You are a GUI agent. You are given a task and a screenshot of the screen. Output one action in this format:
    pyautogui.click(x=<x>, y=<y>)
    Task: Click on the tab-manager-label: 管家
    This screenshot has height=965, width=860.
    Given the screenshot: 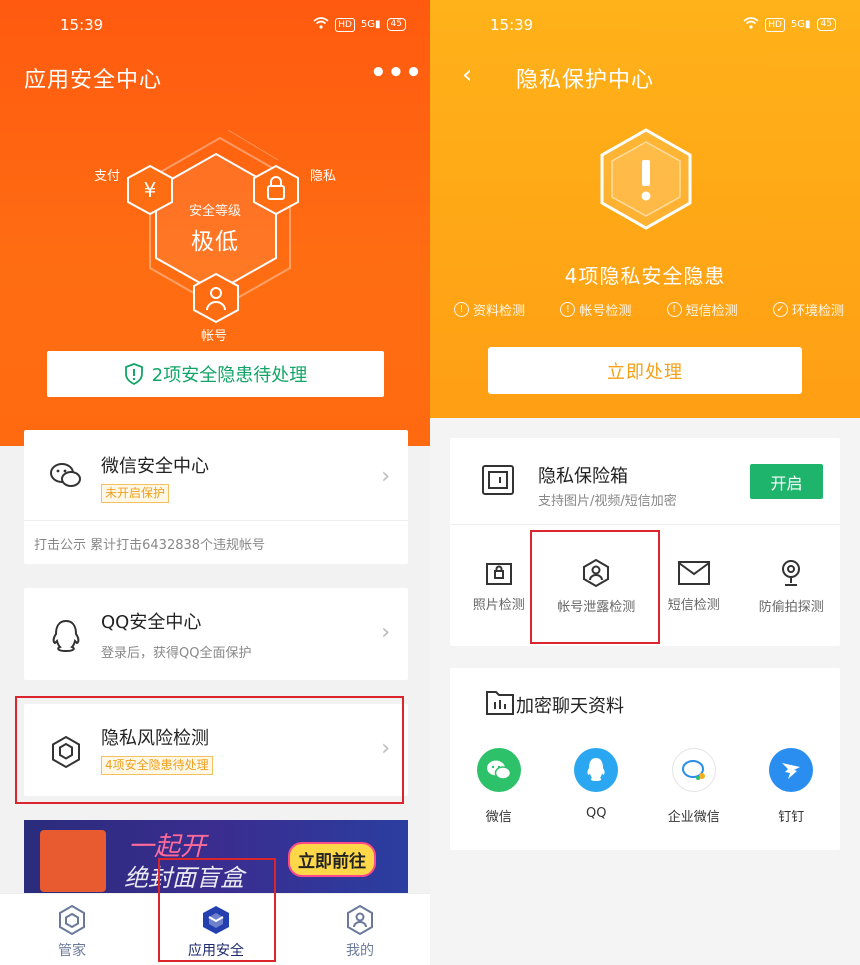 What is the action you would take?
    pyautogui.click(x=72, y=951)
    